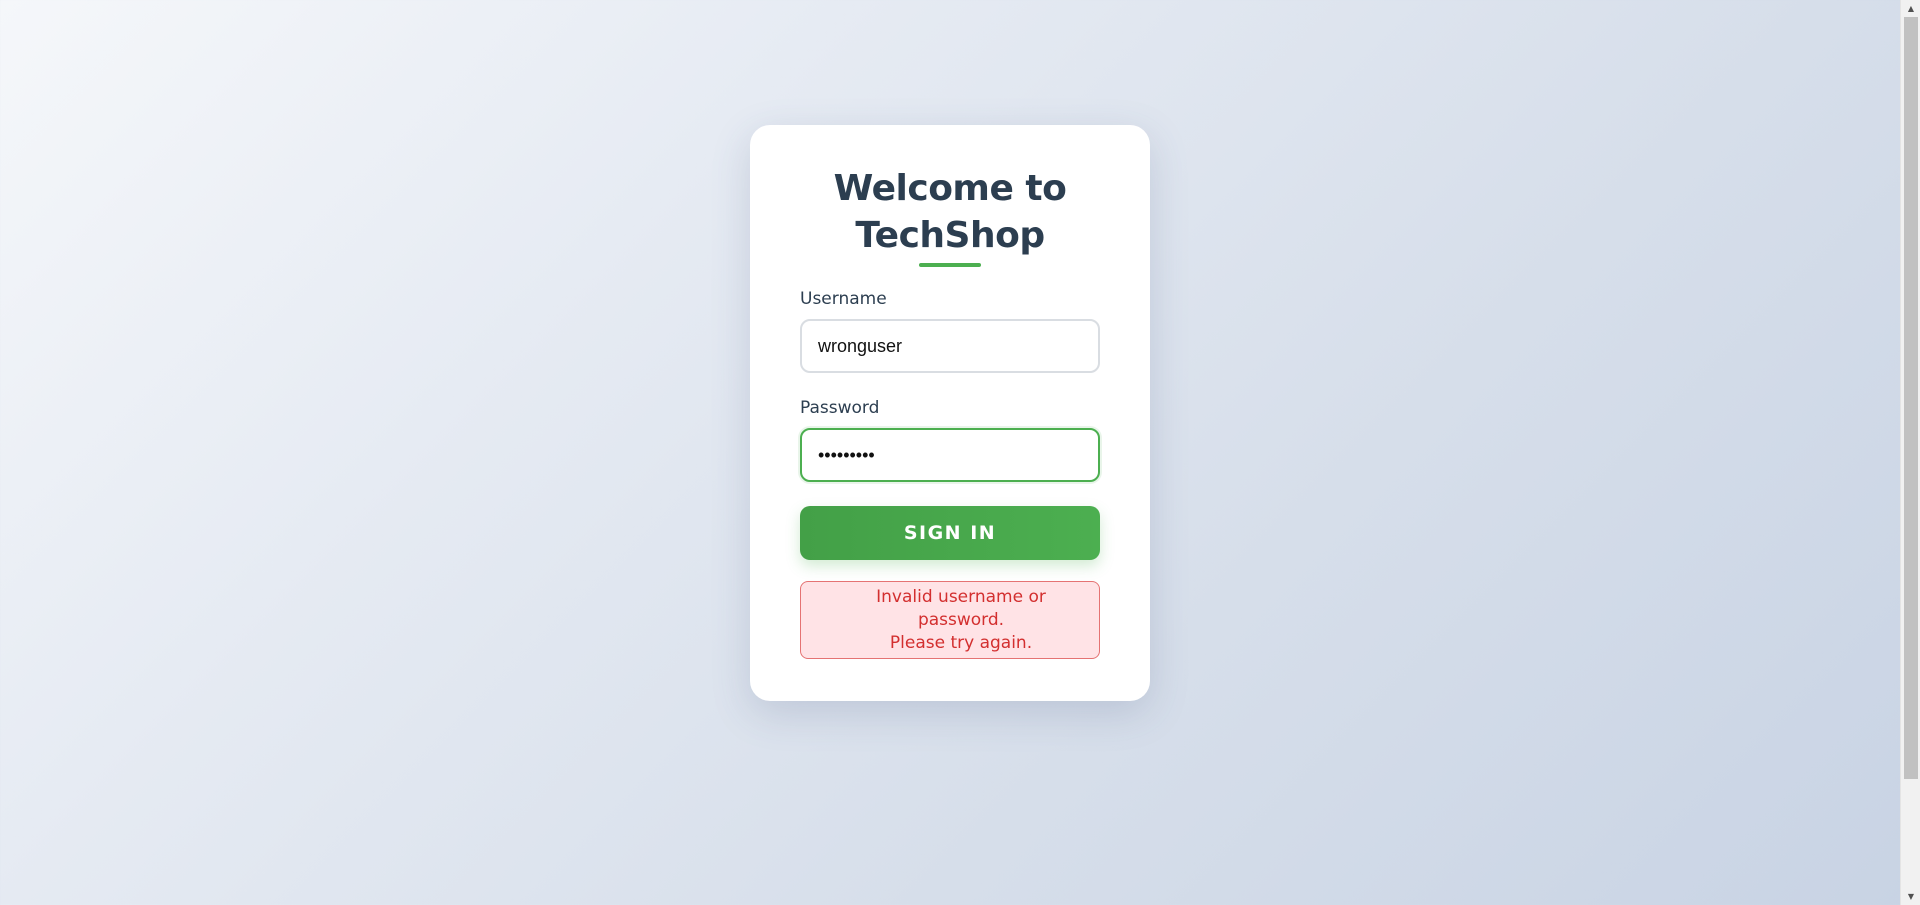 The height and width of the screenshot is (905, 1920). I want to click on password-label: Password, so click(840, 408).